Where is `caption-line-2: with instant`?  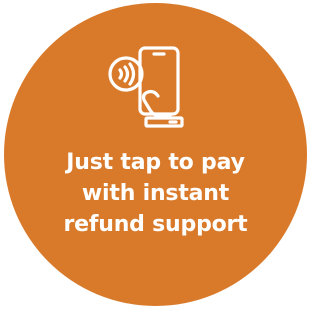
caption-line-2: with instant is located at coordinates (155, 193).